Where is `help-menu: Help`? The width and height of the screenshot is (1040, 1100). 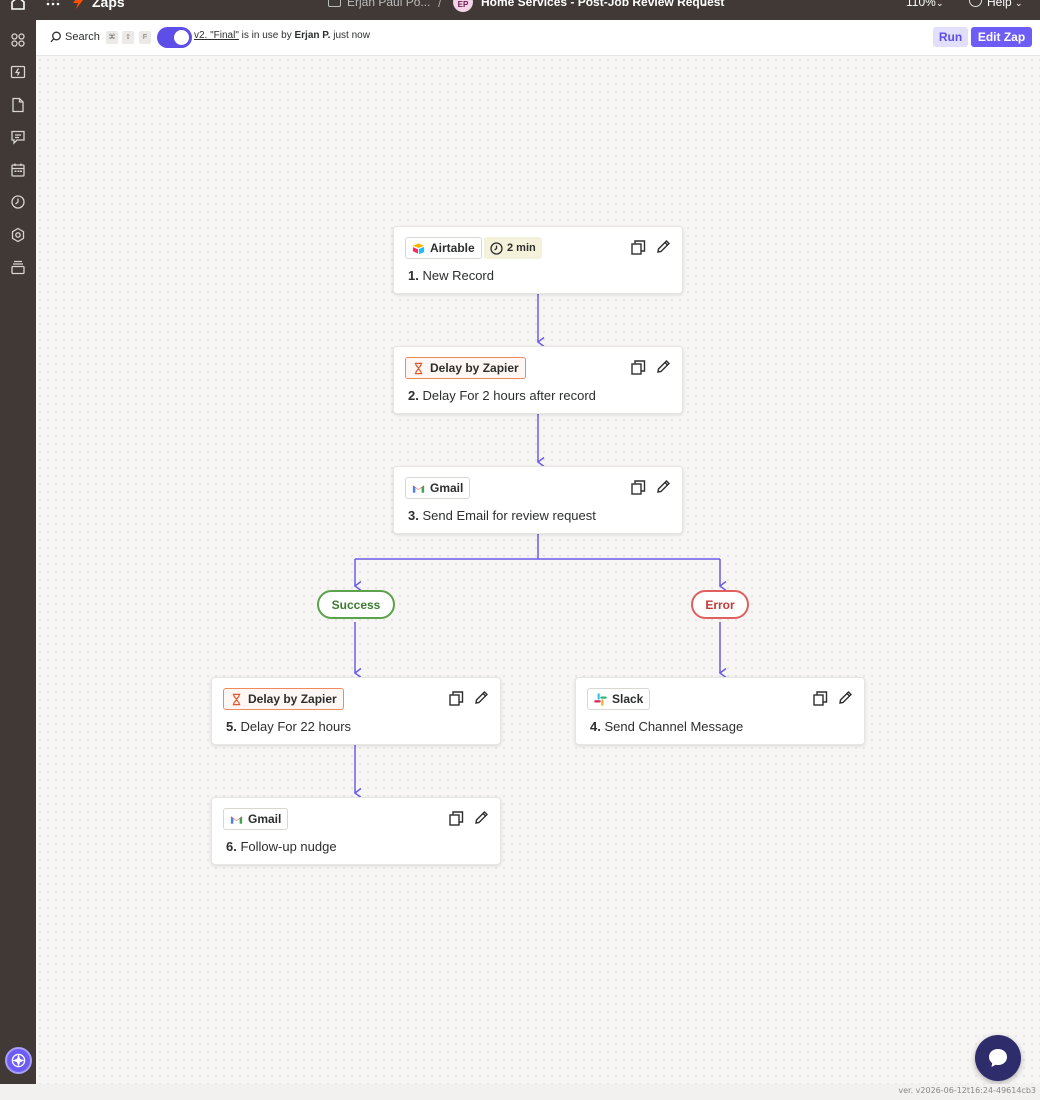 help-menu: Help is located at coordinates (999, 4).